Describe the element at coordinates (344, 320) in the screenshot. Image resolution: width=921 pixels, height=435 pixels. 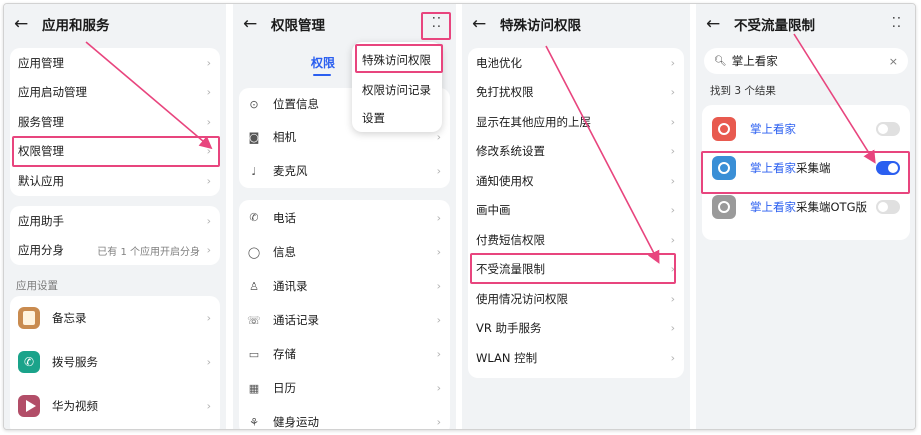
I see `list-item-call-log: ☏ 通话记录 ›` at that location.